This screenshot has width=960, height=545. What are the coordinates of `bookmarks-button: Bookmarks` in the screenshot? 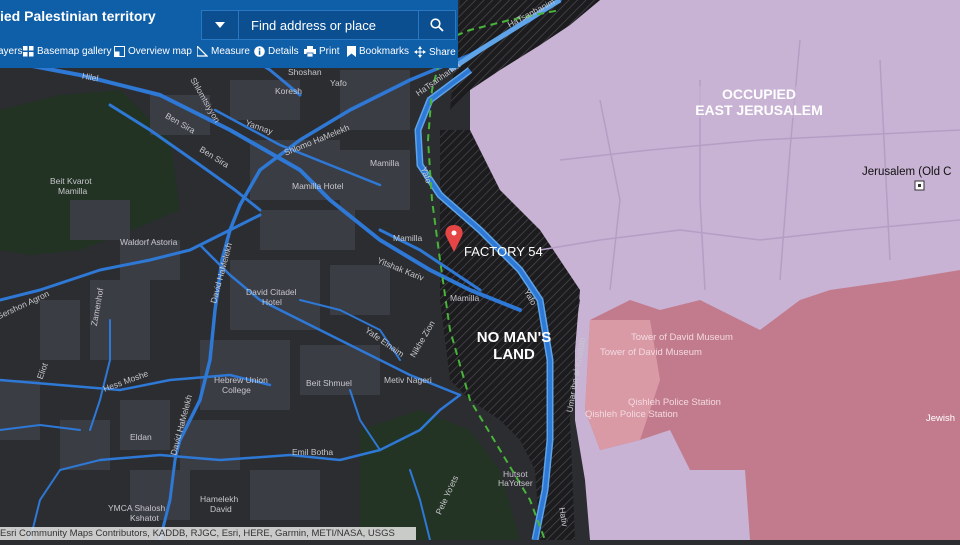 It's located at (378, 51).